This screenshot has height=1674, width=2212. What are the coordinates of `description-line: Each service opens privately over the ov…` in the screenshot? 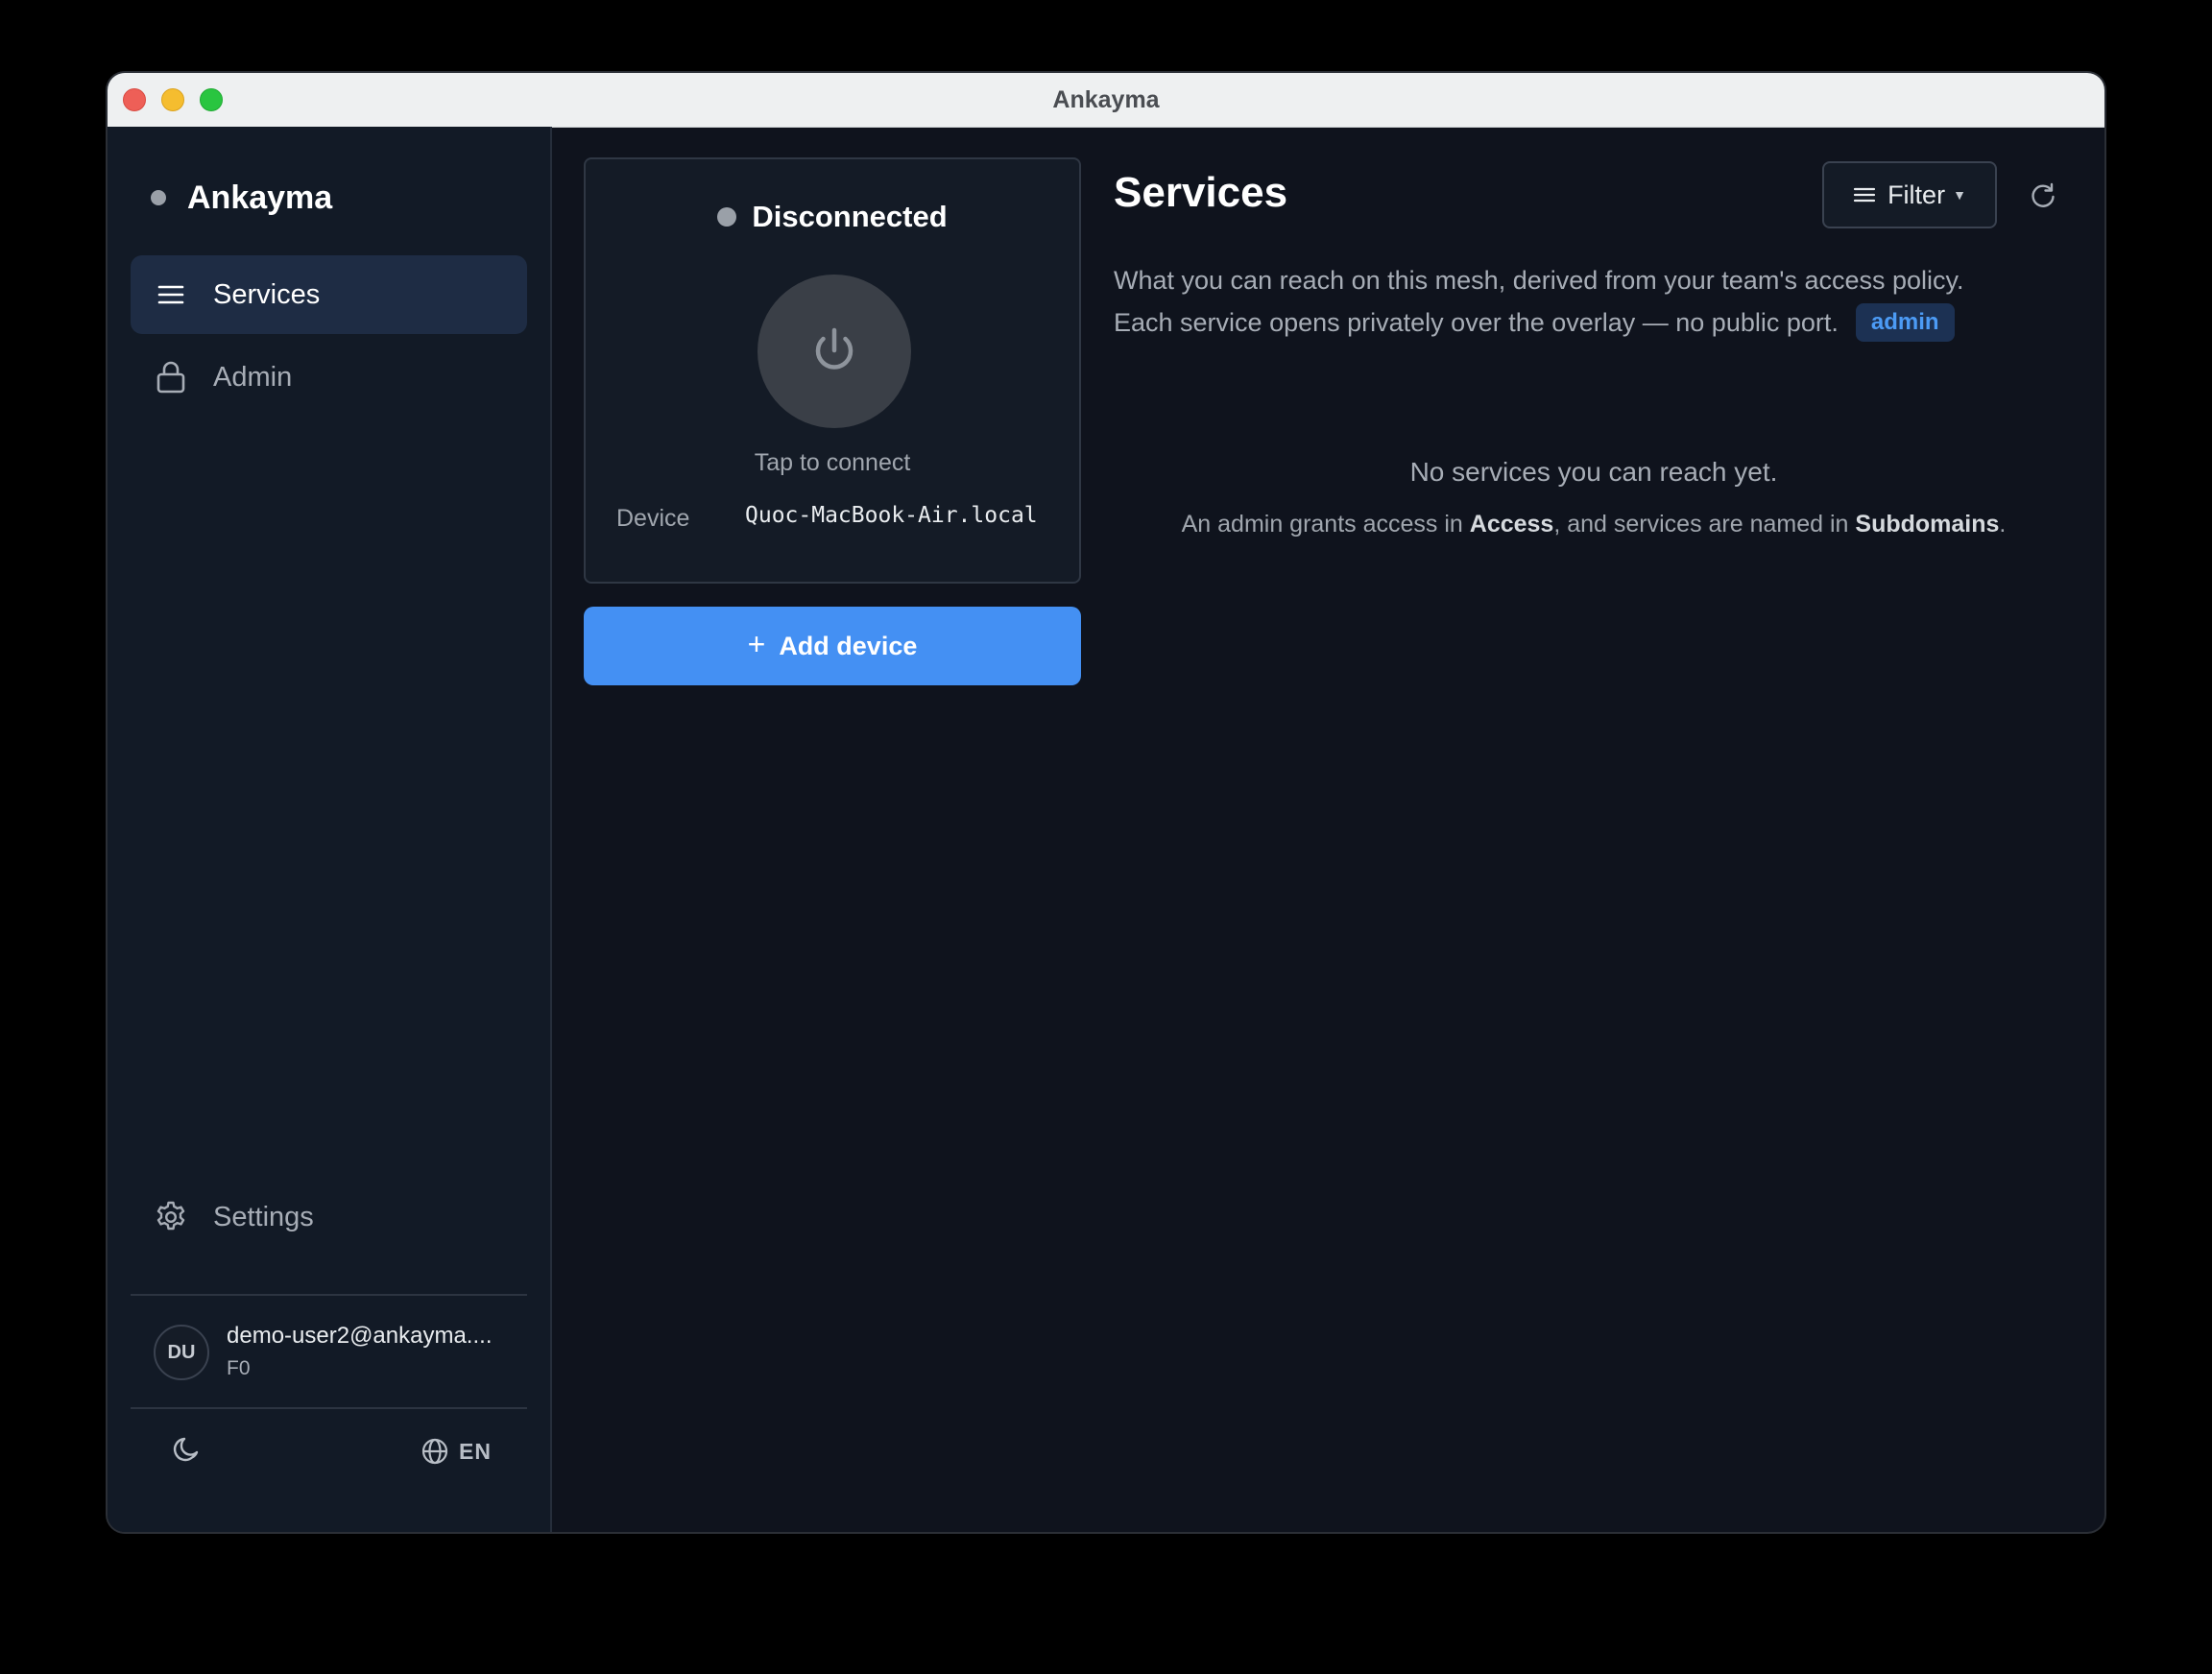 It's located at (1477, 322).